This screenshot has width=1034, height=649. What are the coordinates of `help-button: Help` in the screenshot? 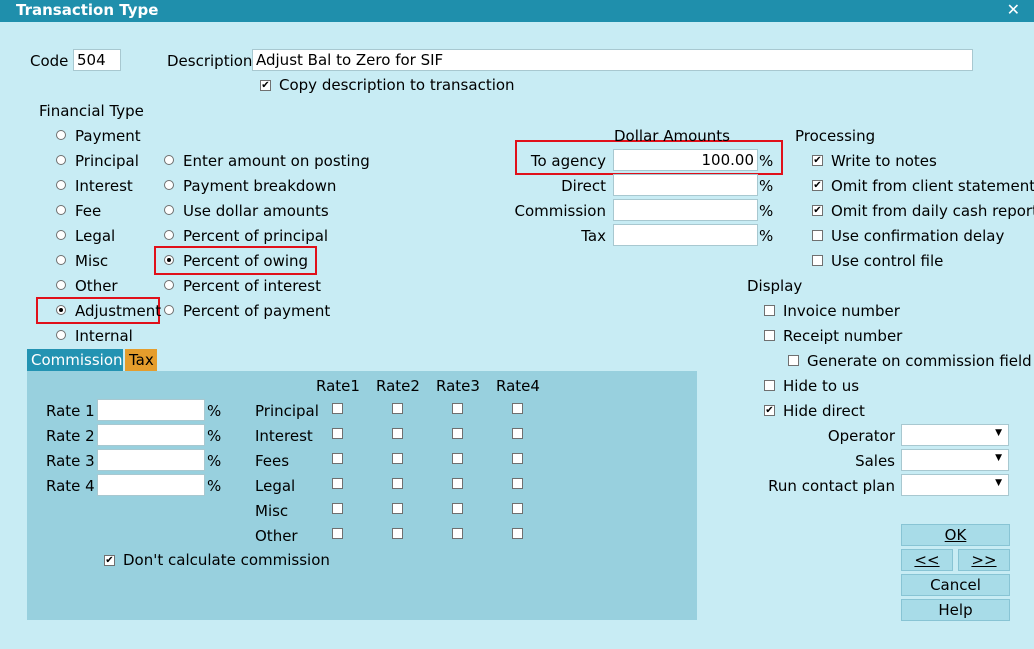 It's located at (955, 610).